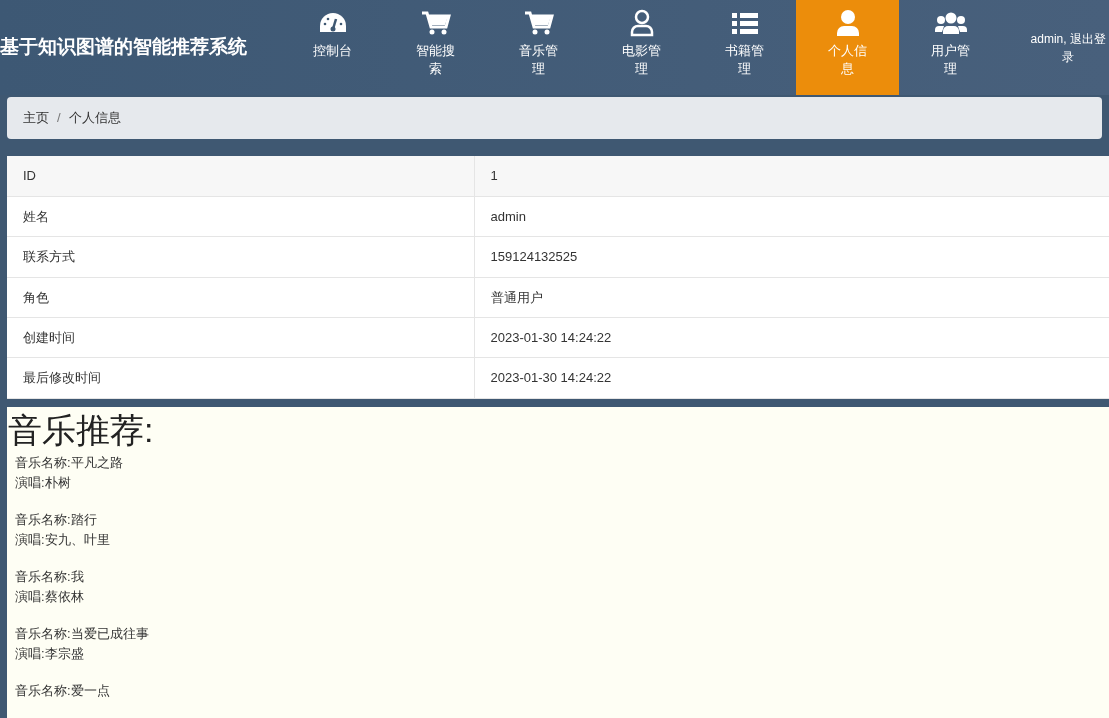  What do you see at coordinates (49, 596) in the screenshot?
I see `song-singer: 演唱:蔡依林` at bounding box center [49, 596].